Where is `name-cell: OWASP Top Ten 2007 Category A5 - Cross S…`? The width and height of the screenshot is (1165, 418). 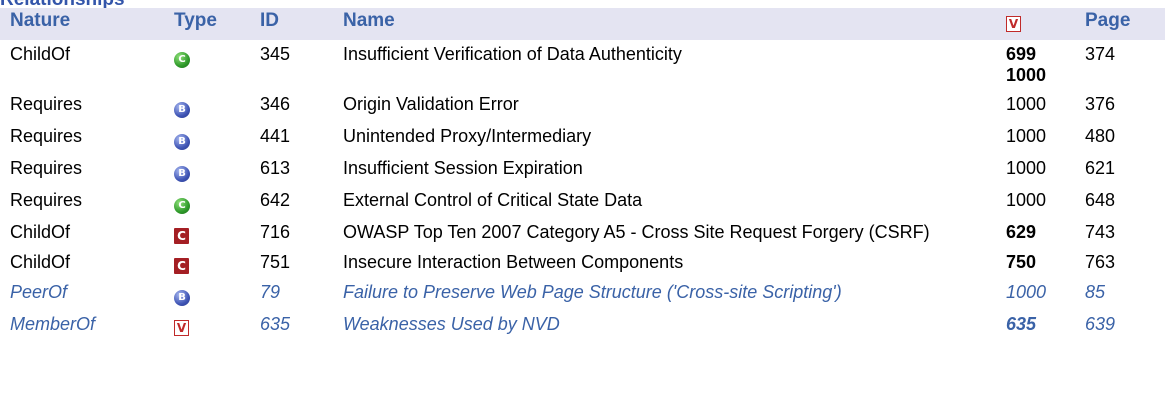
name-cell: OWASP Top Ten 2007 Category A5 - Cross S… is located at coordinates (664, 233).